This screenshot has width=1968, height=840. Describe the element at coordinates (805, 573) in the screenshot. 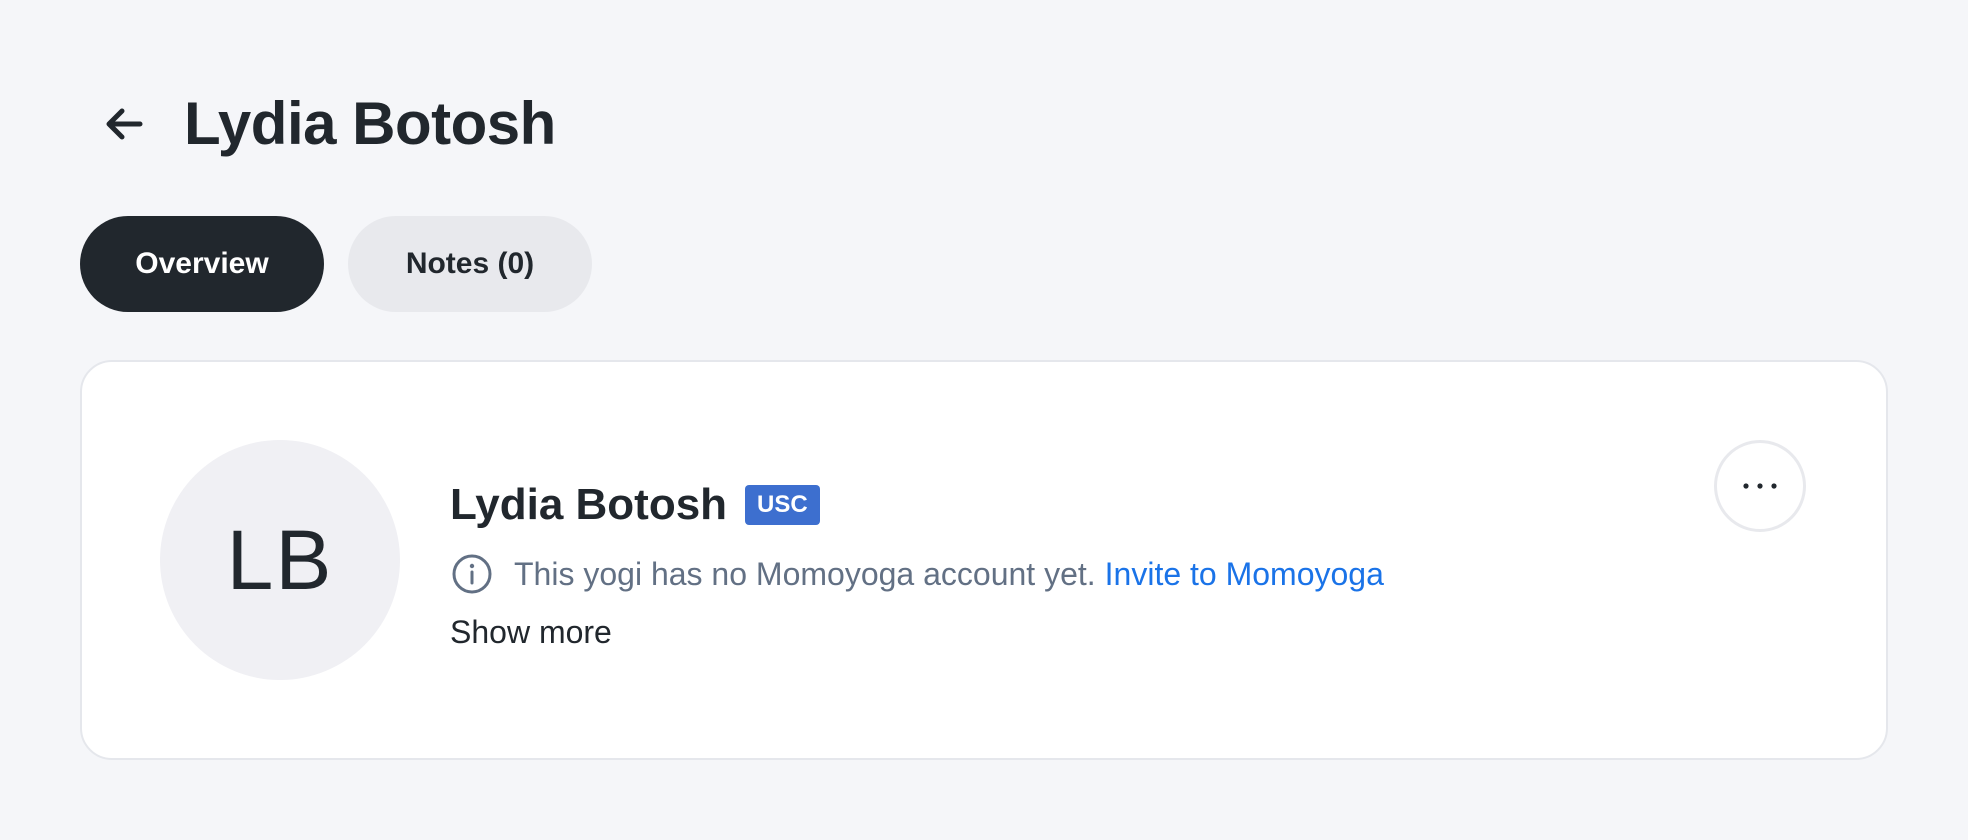

I see `notice-text: This yogi has no Momoyoga account yet.` at that location.